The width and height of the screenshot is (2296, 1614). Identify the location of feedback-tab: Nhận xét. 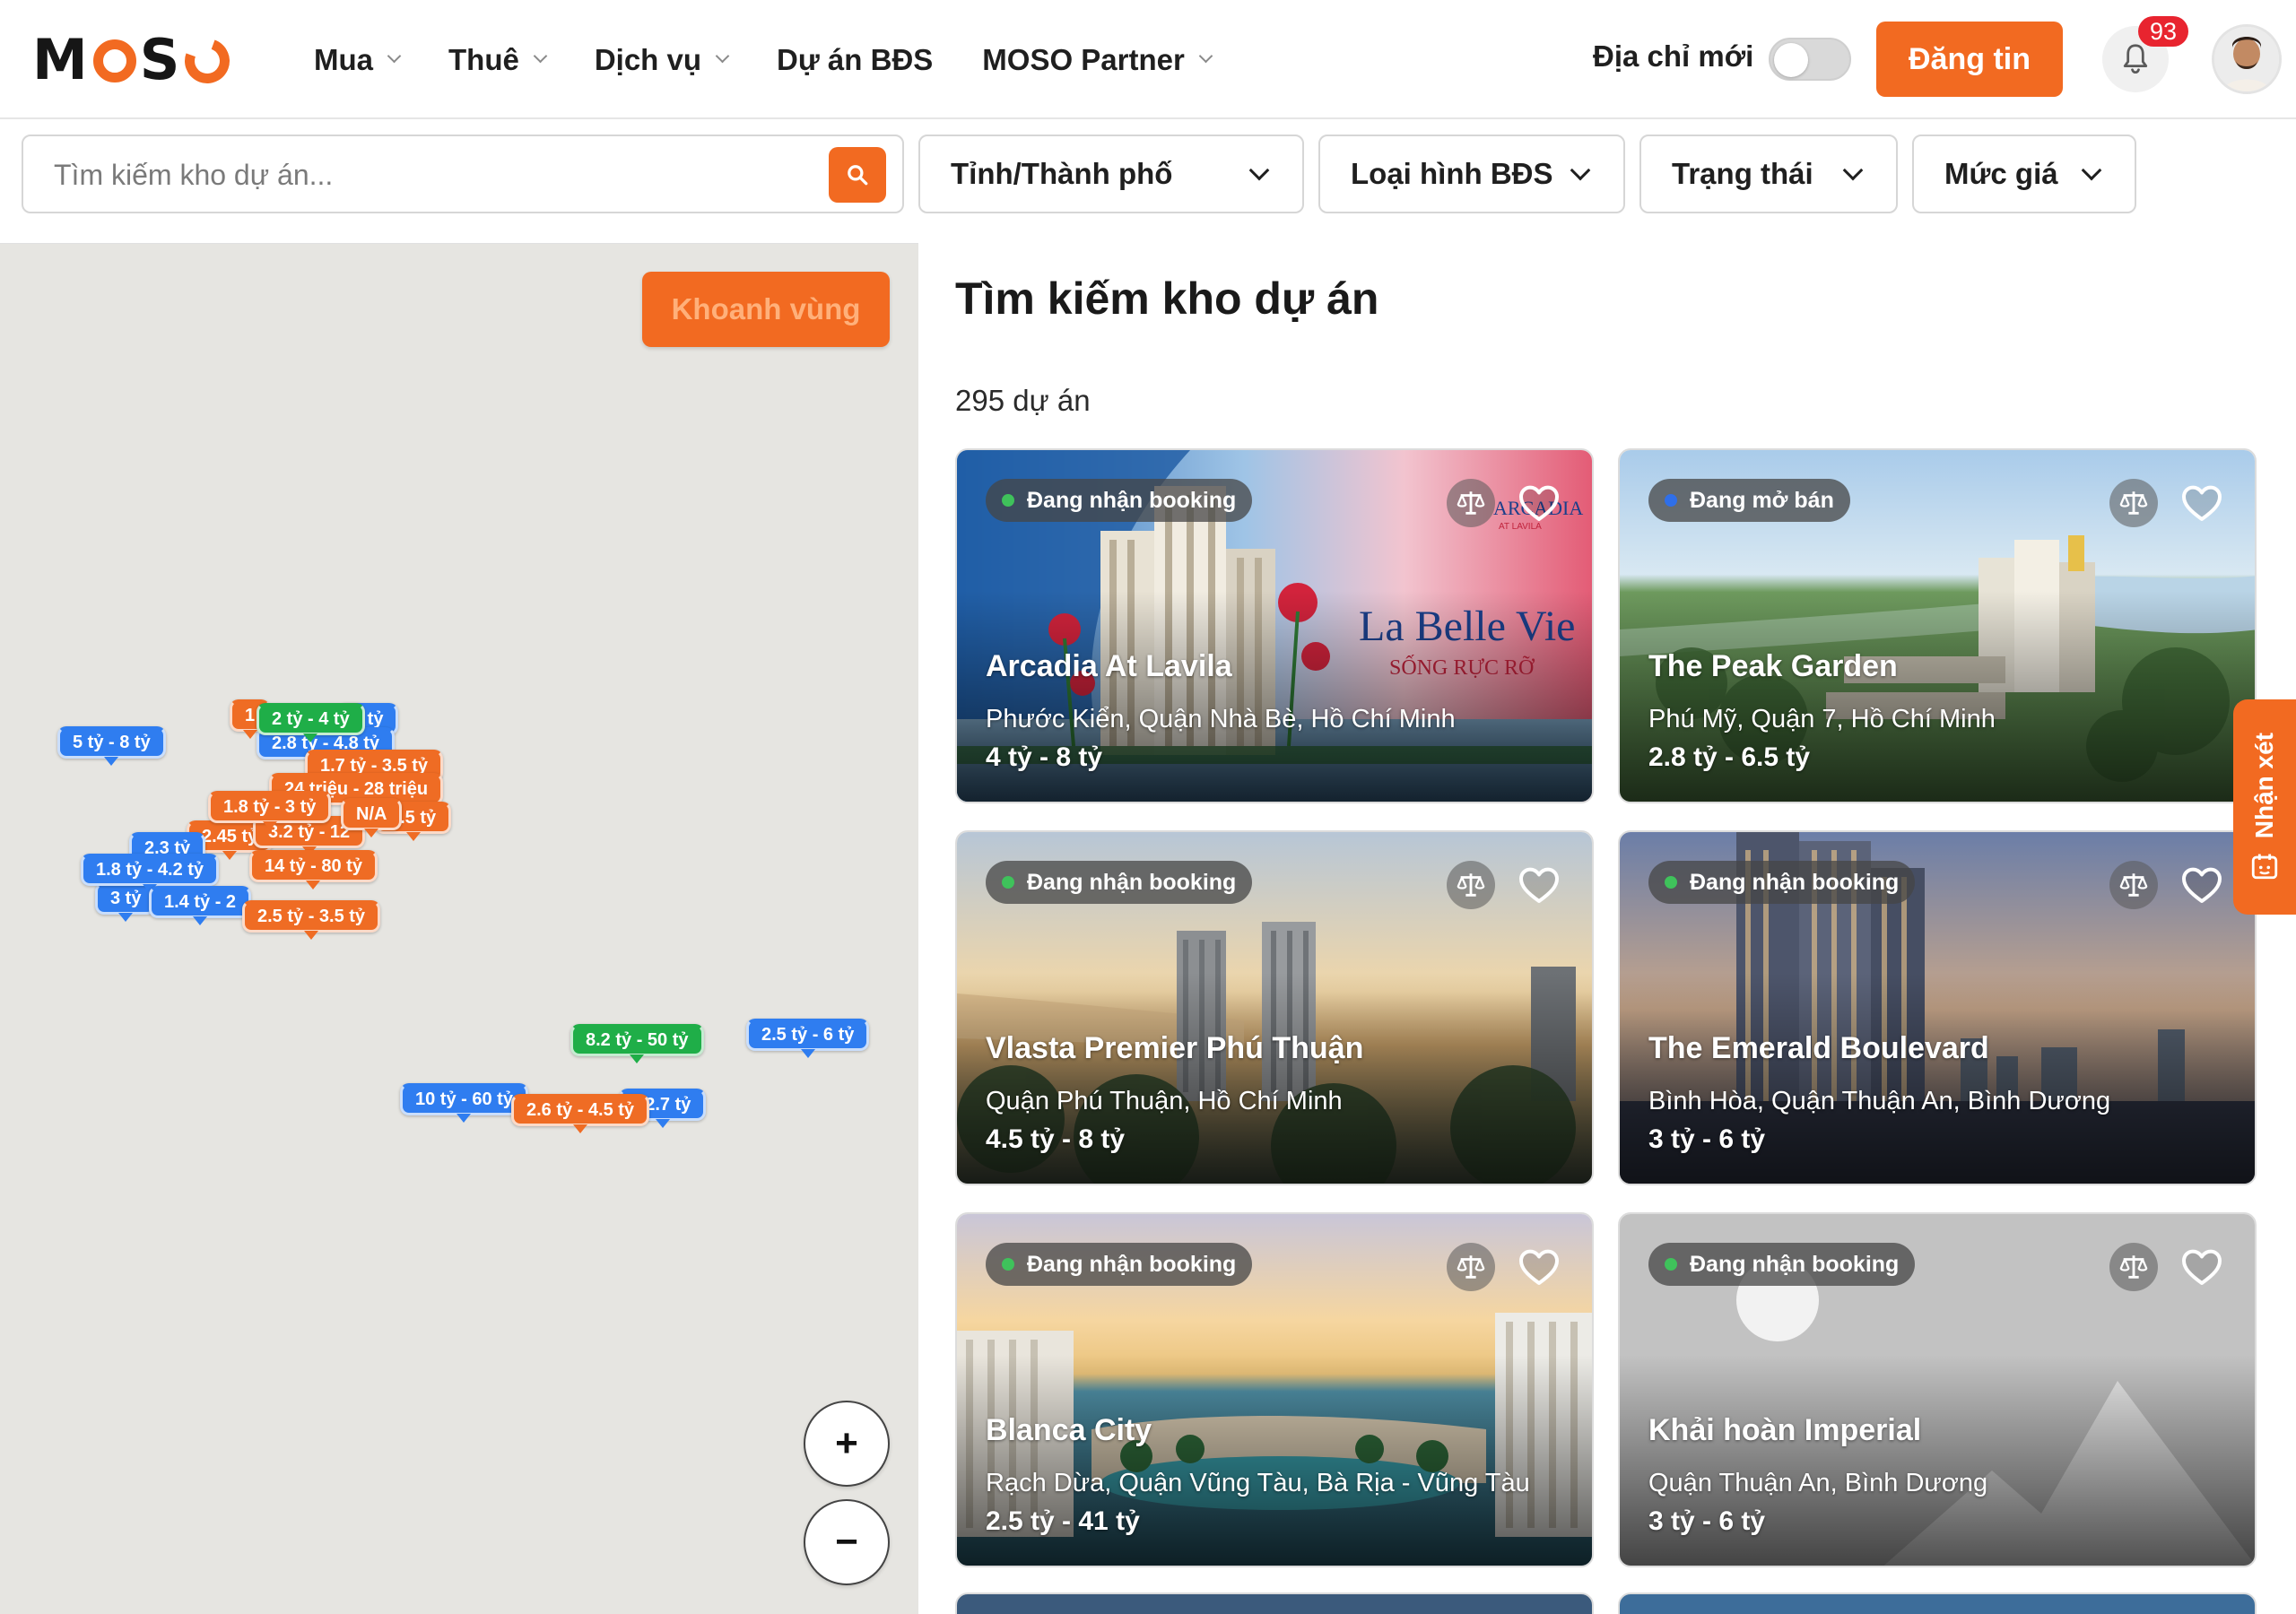
(2264, 807).